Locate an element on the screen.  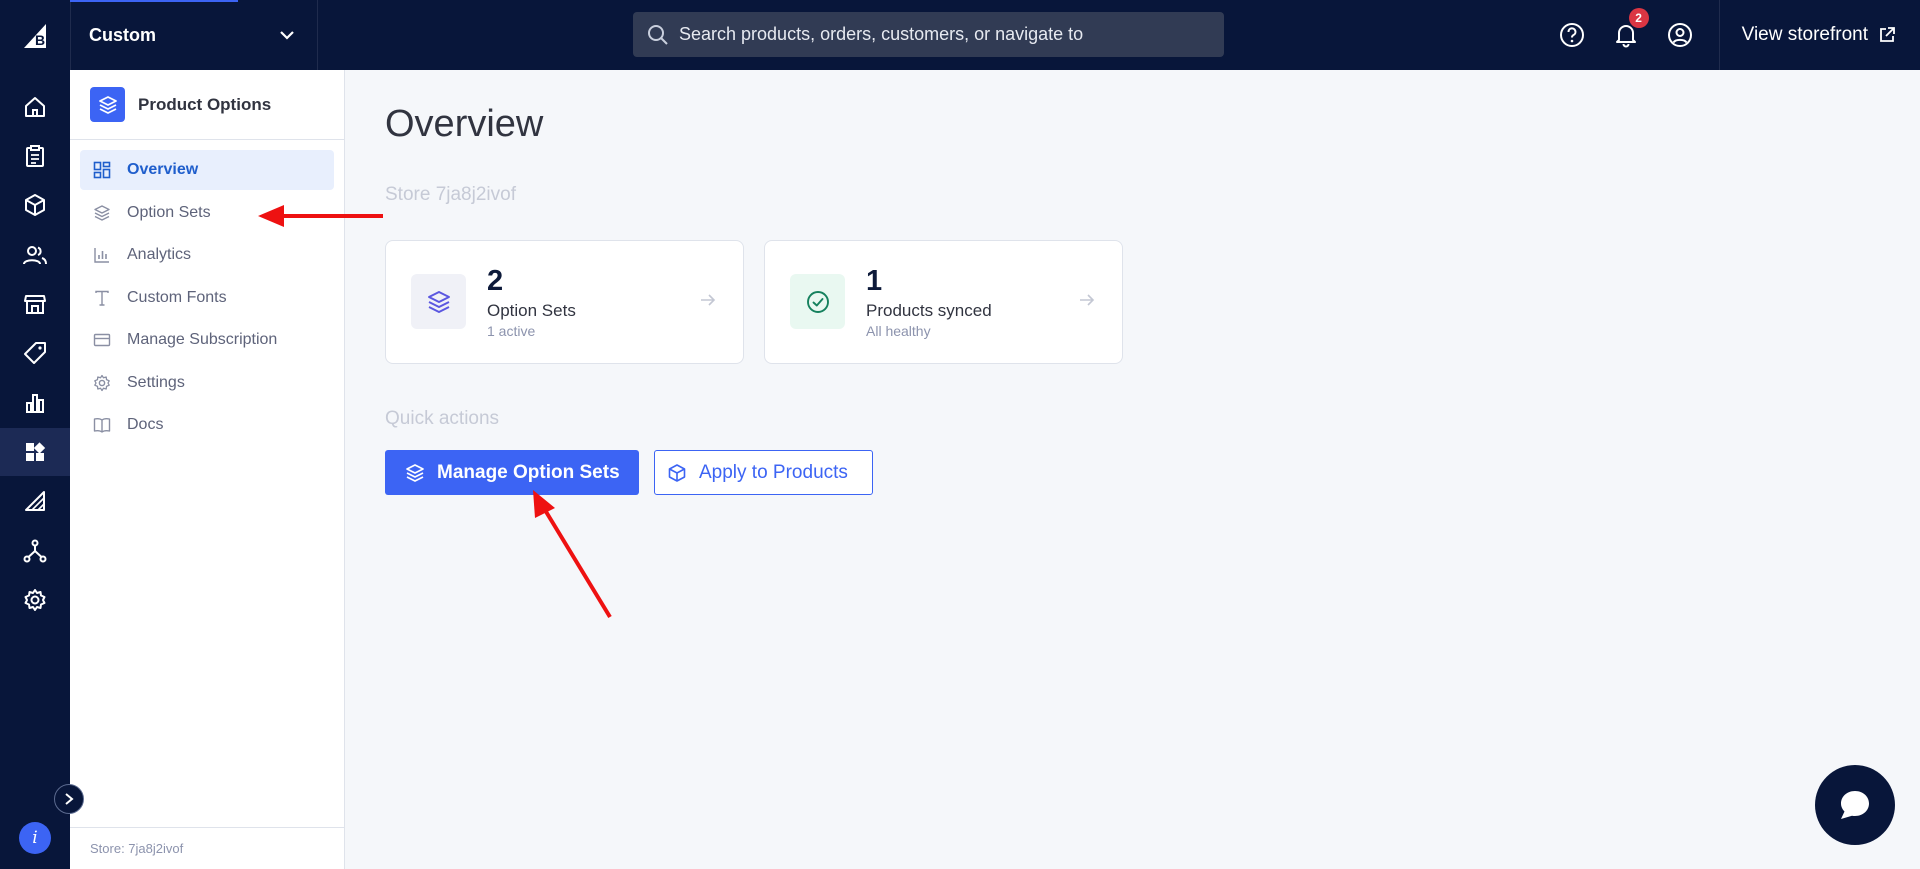
left-rail-nav is located at coordinates (35, 469).